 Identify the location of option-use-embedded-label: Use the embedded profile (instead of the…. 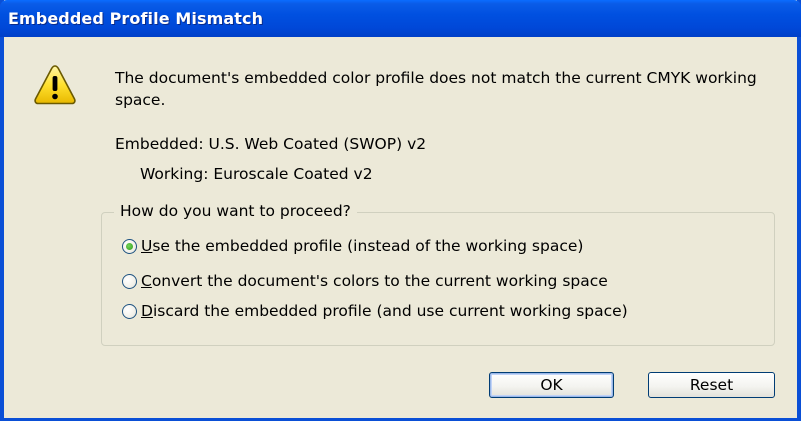
(362, 246).